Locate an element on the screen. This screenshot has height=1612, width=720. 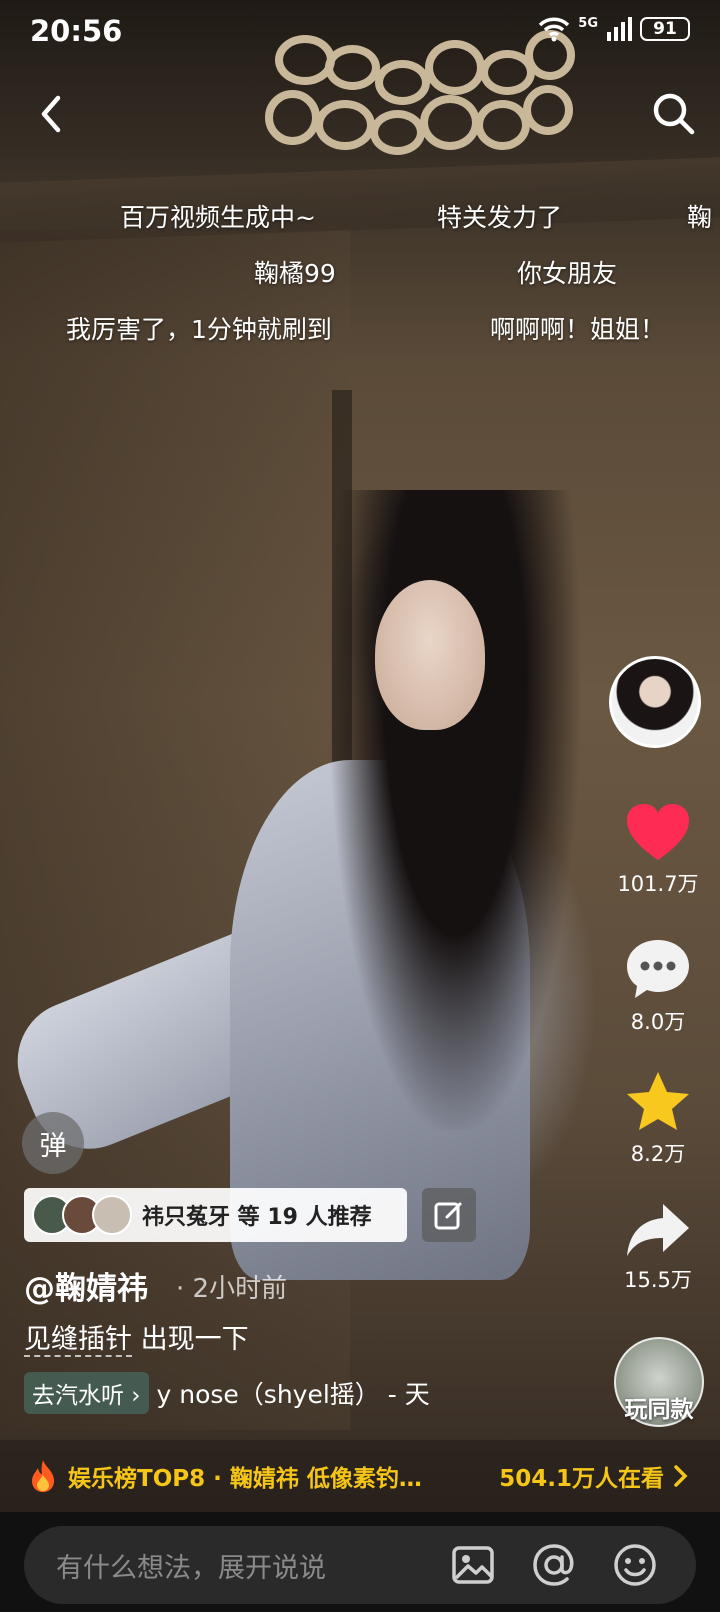
share-count: 15.5万 is located at coordinates (658, 1280).